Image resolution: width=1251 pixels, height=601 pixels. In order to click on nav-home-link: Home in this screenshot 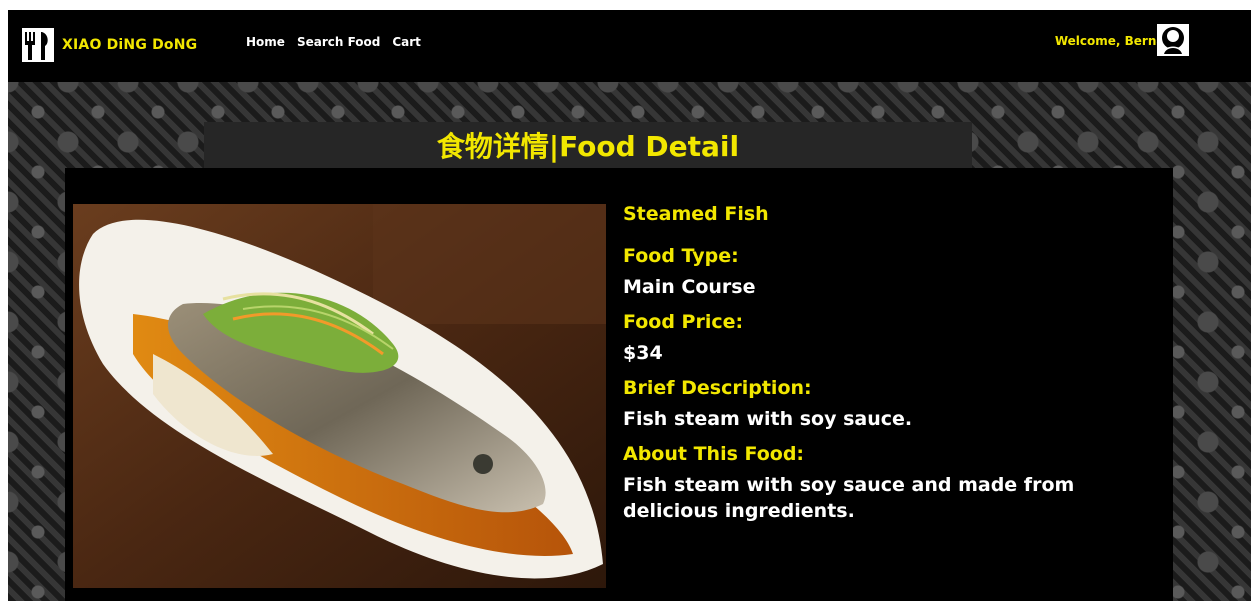, I will do `click(265, 42)`.